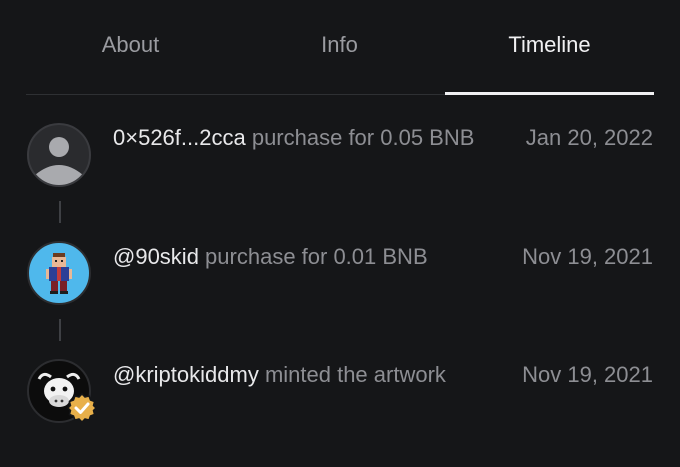 This screenshot has width=680, height=467. I want to click on timeline-user-link: @90skid, so click(156, 256).